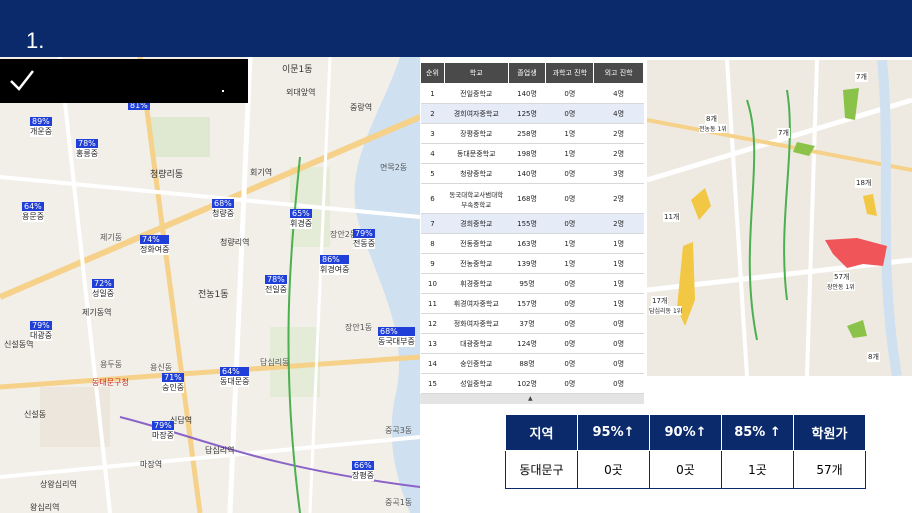 The height and width of the screenshot is (513, 912). Describe the element at coordinates (527, 153) in the screenshot. I see `table-cell-grads: 198명` at that location.